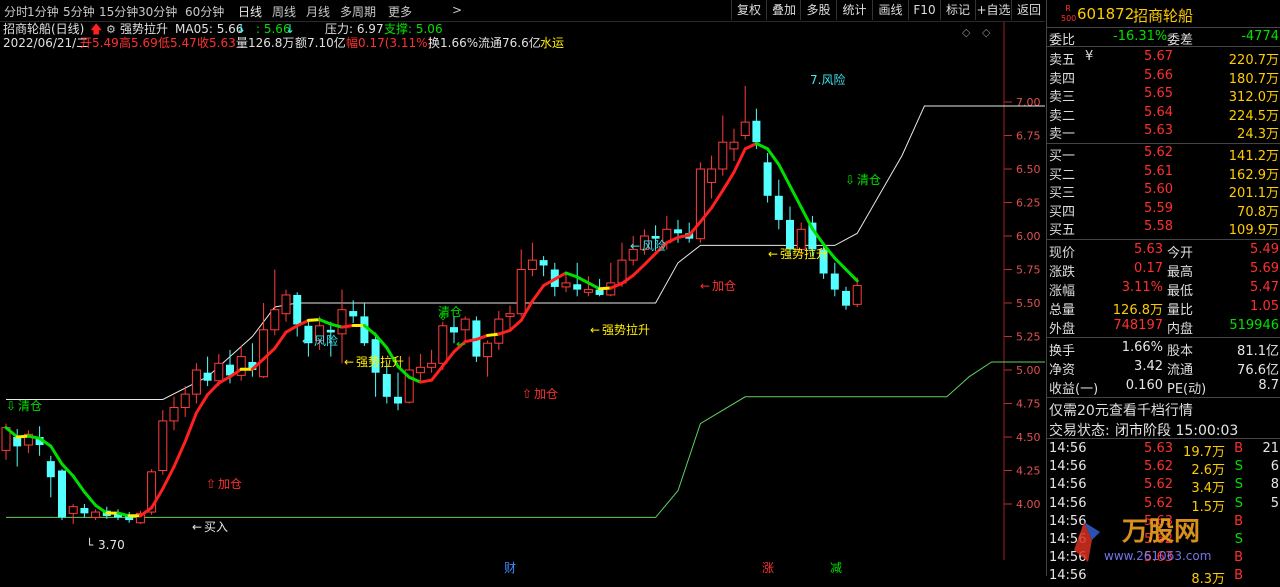  I want to click on ask-volume: 224.5万, so click(1253, 116).